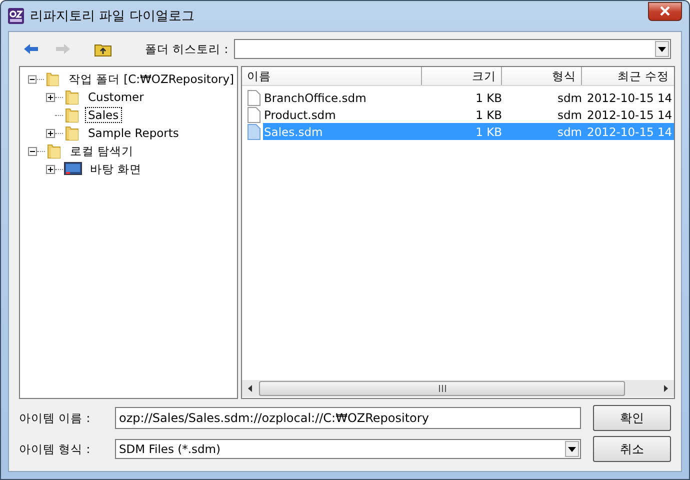 This screenshot has height=480, width=690. I want to click on tree-item: 로컬 탐색기, so click(102, 151).